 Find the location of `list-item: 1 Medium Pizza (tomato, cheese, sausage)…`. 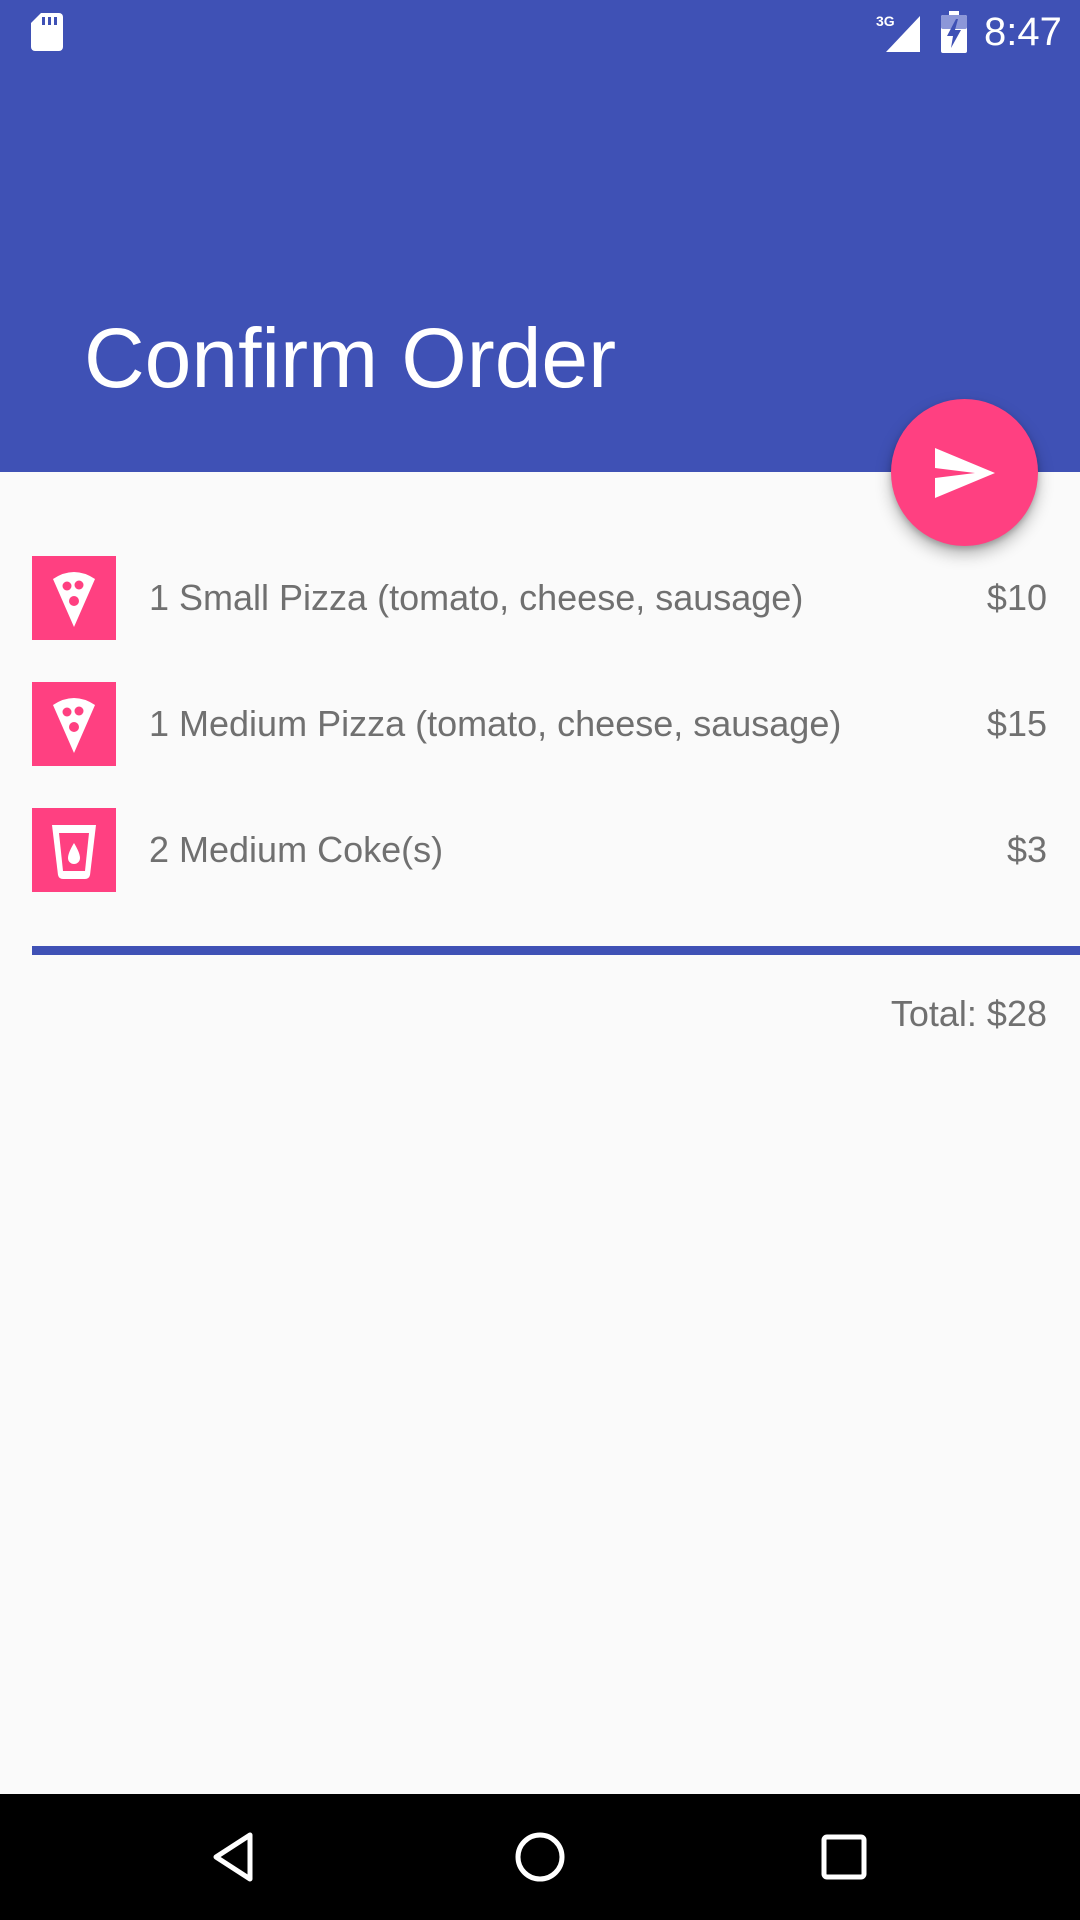

list-item: 1 Medium Pizza (tomato, cheese, sausage)… is located at coordinates (540, 739).